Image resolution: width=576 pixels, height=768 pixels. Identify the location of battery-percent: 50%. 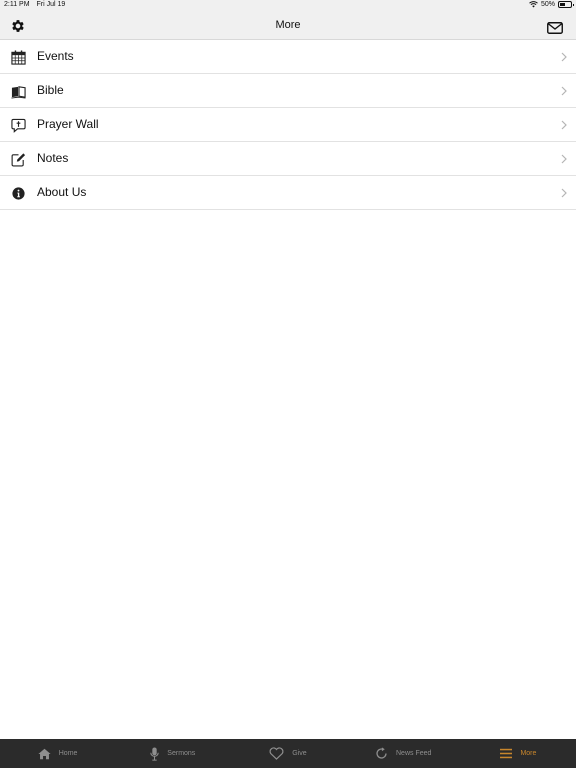
(547, 4).